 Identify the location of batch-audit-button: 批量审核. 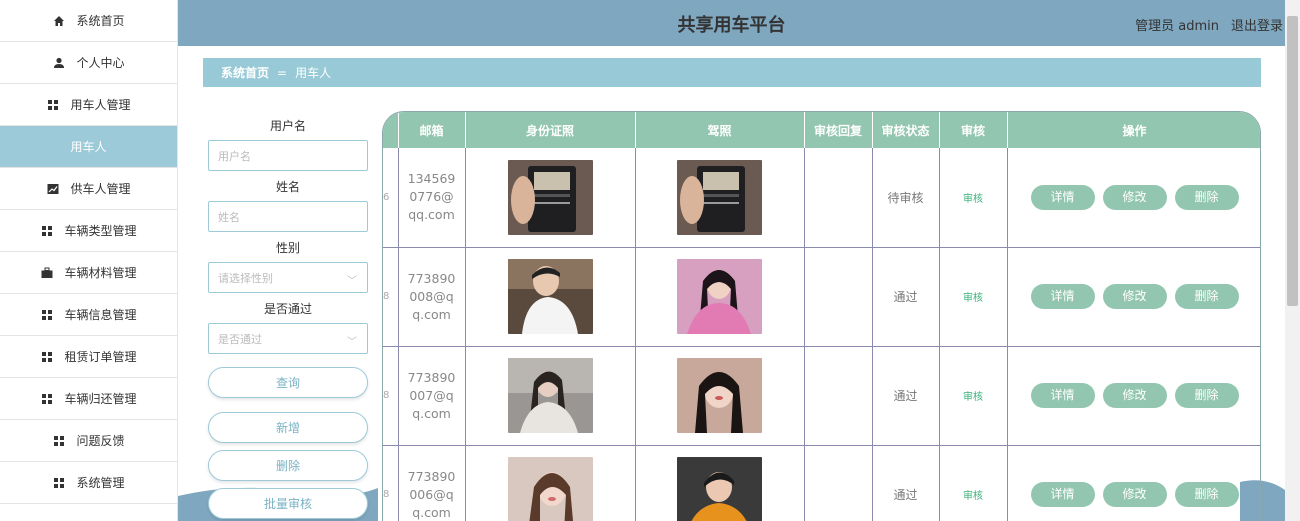
(288, 503).